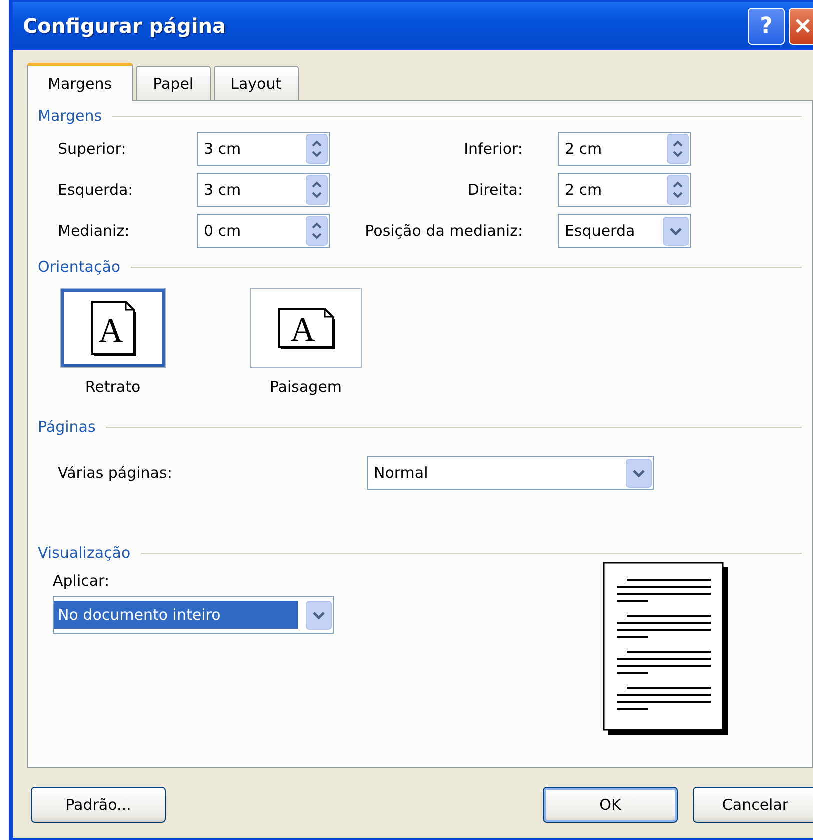 This screenshot has width=813, height=840. I want to click on section-heading: Orientação, so click(79, 267).